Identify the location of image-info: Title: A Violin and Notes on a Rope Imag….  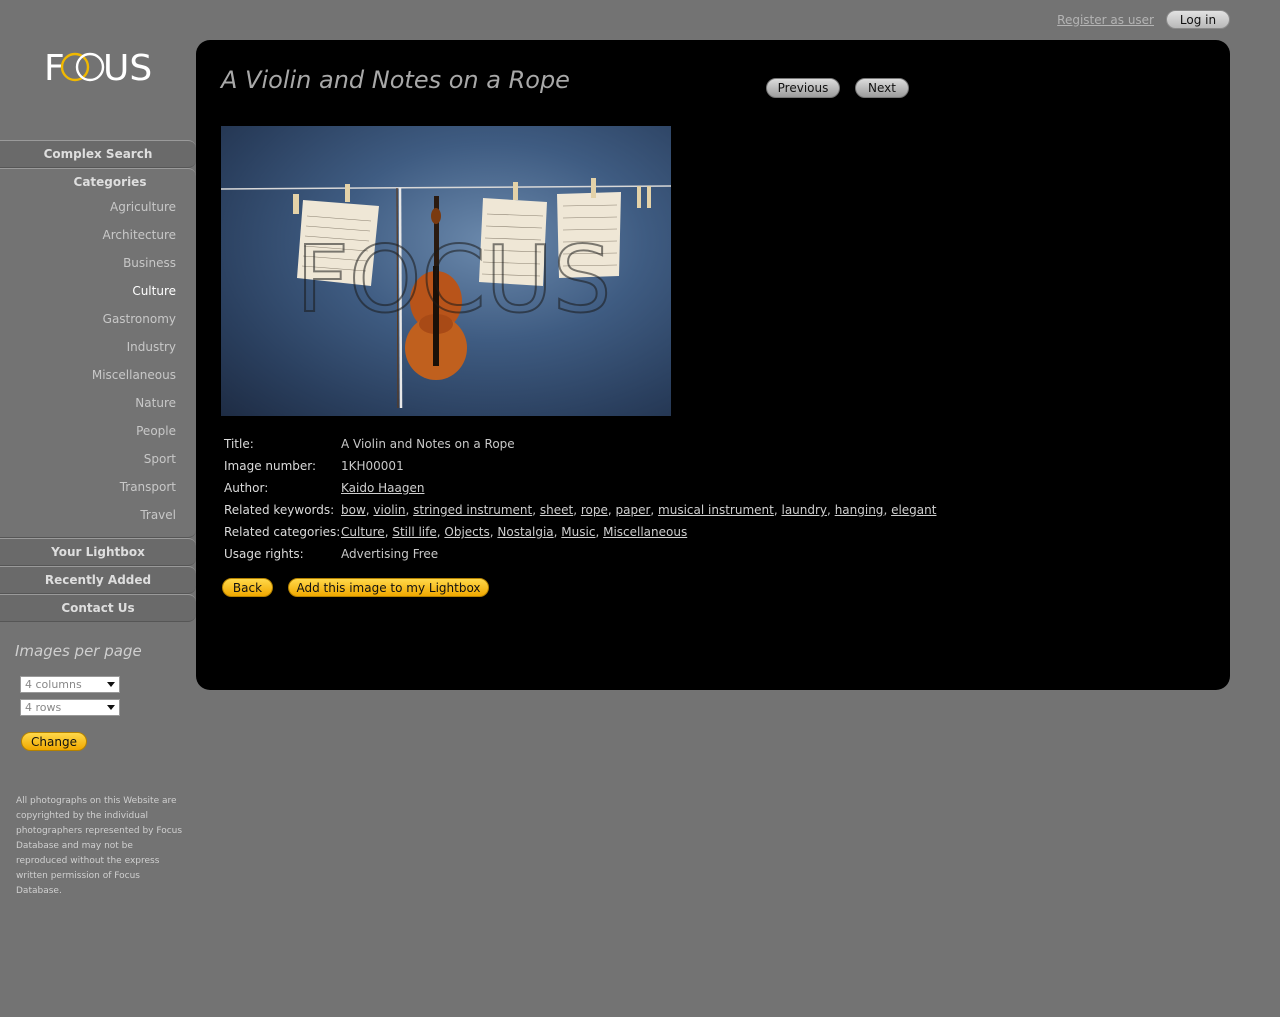
(580, 499).